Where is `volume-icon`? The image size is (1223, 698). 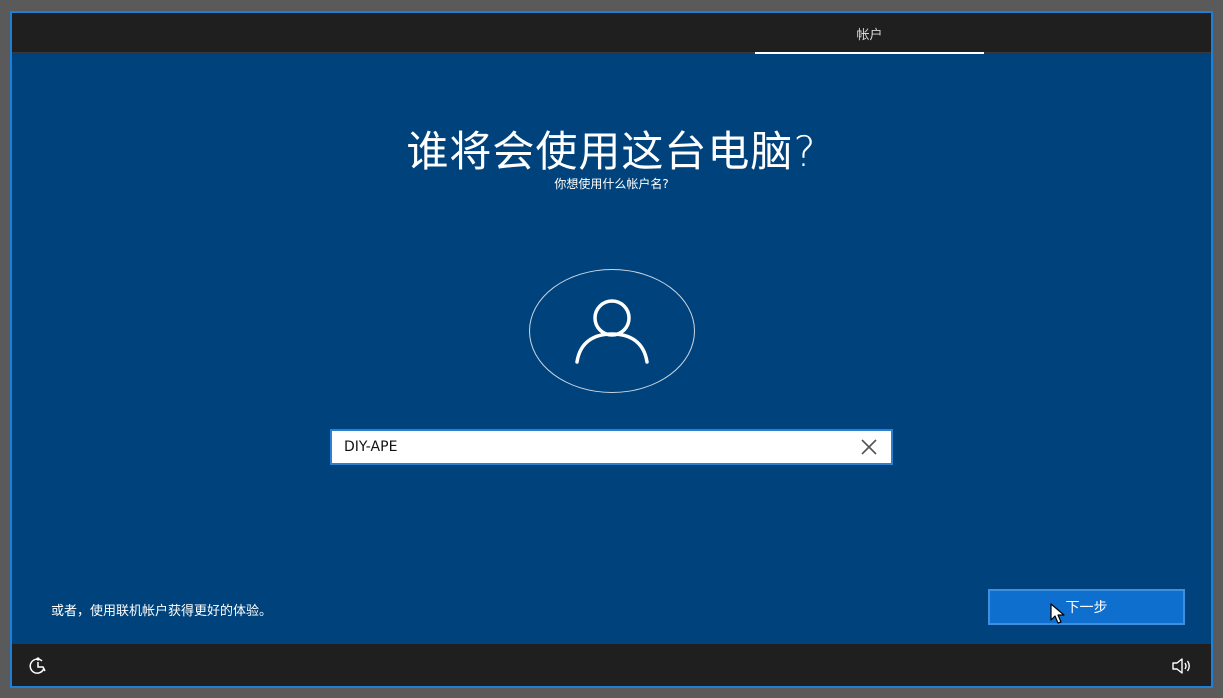 volume-icon is located at coordinates (1181, 666).